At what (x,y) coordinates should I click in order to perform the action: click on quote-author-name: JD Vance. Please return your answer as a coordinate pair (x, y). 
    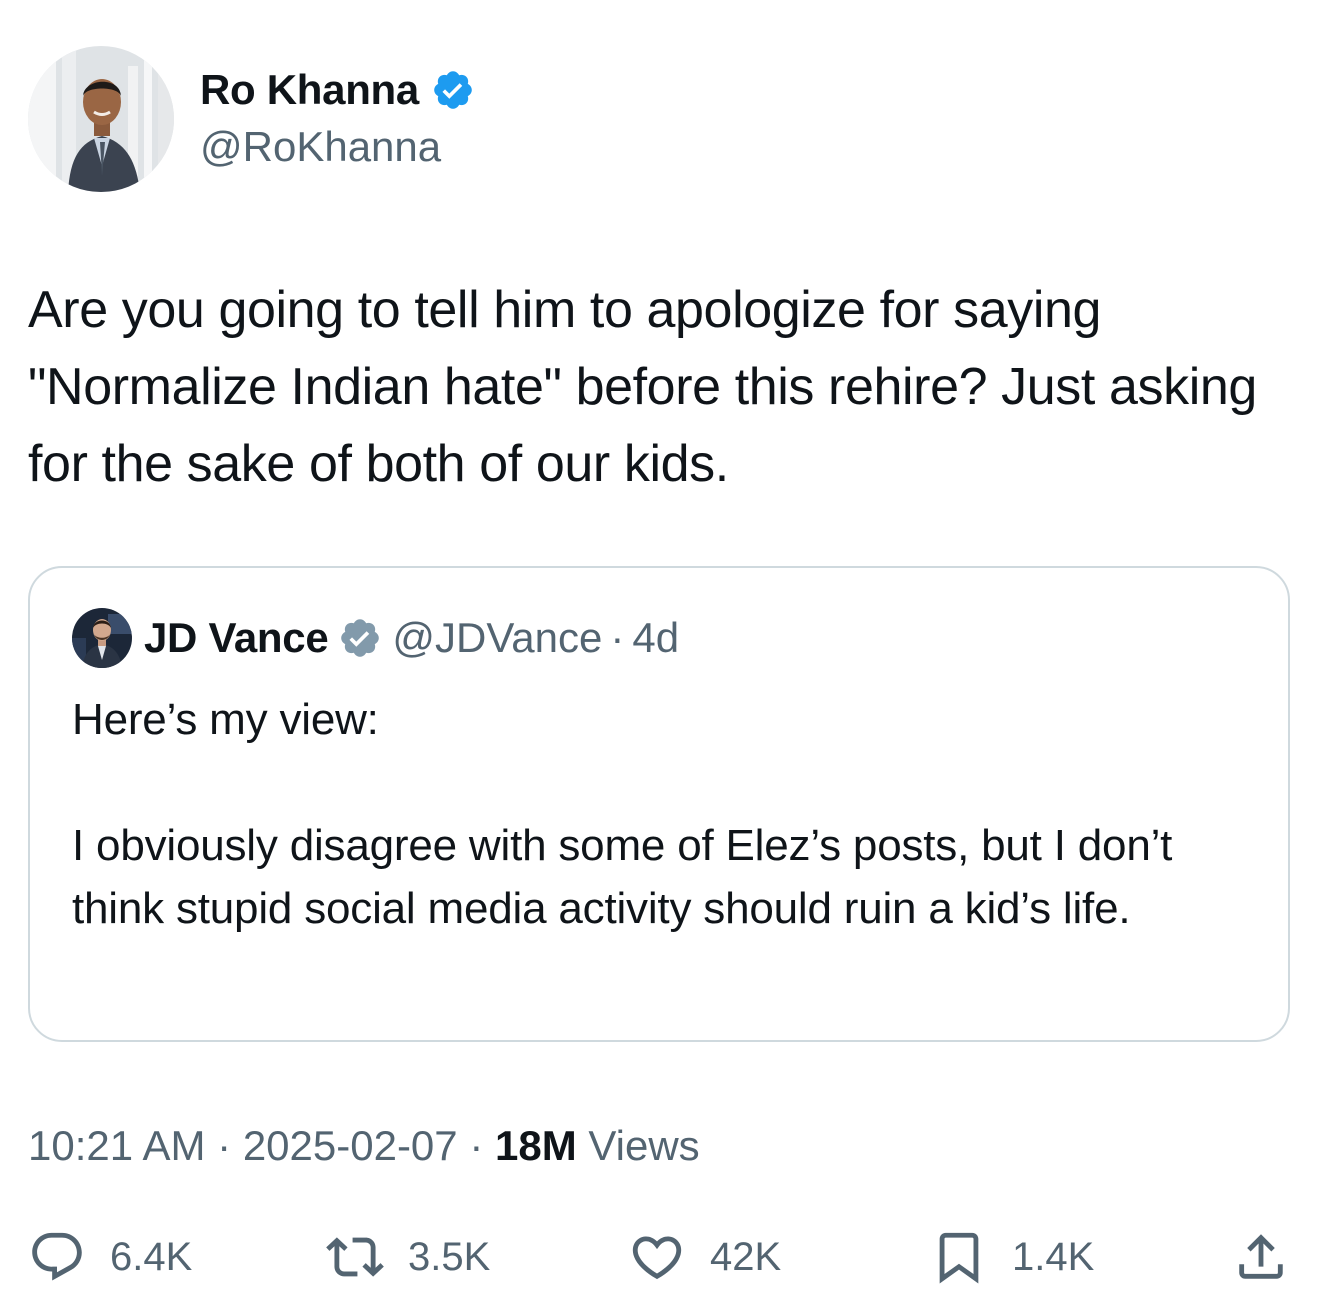
    Looking at the image, I should click on (236, 637).